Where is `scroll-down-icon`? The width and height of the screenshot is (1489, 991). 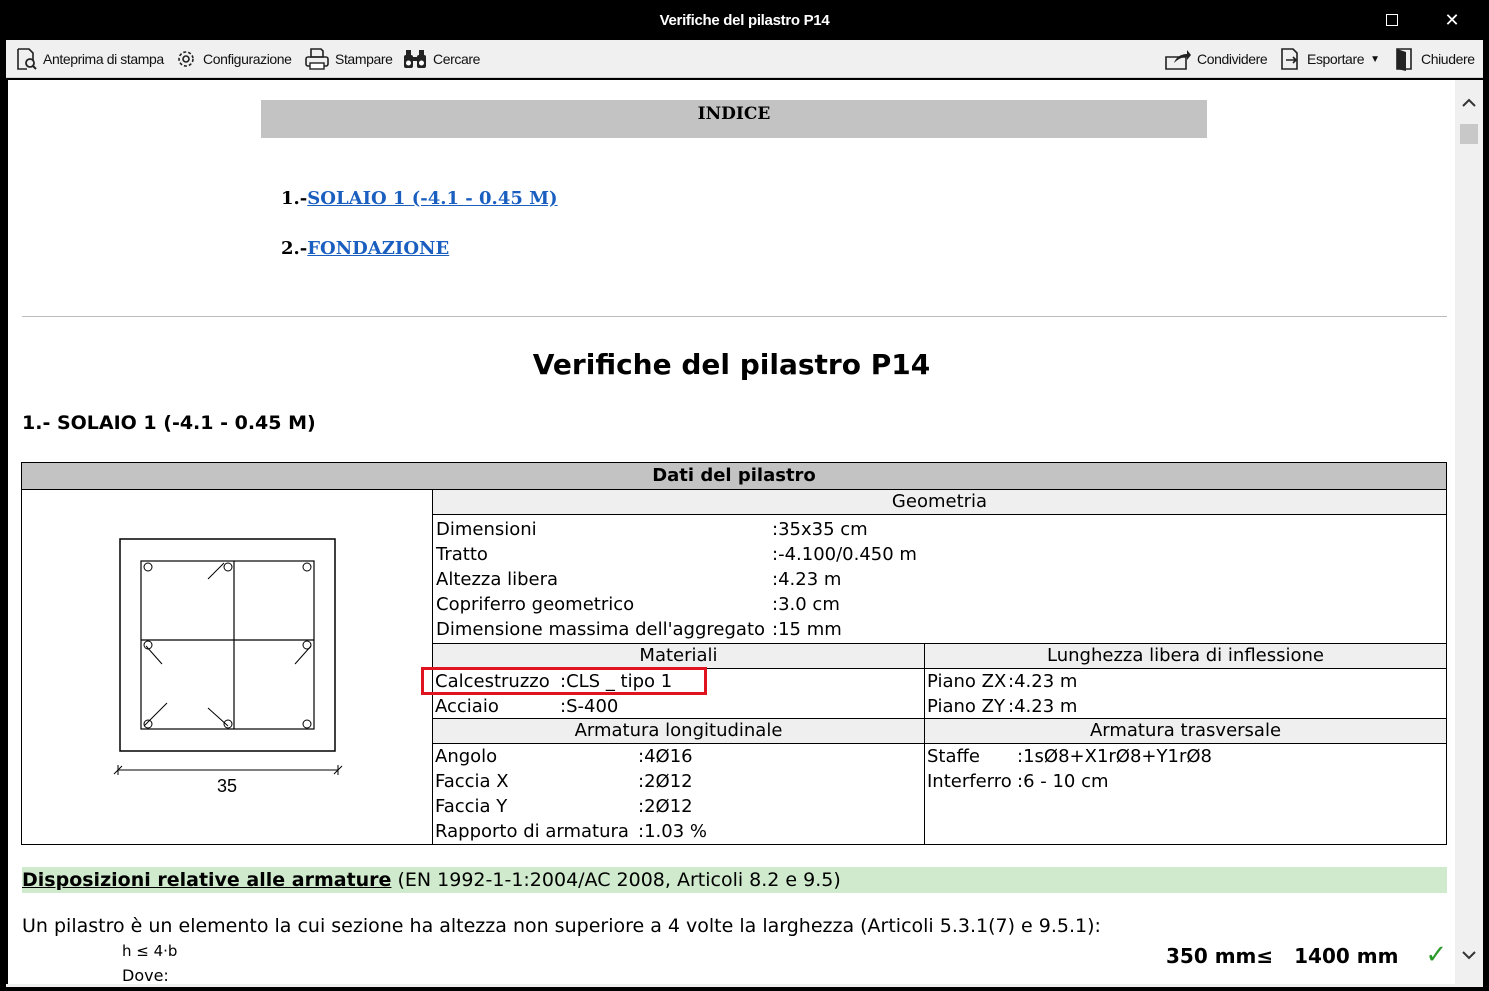
scroll-down-icon is located at coordinates (1469, 957).